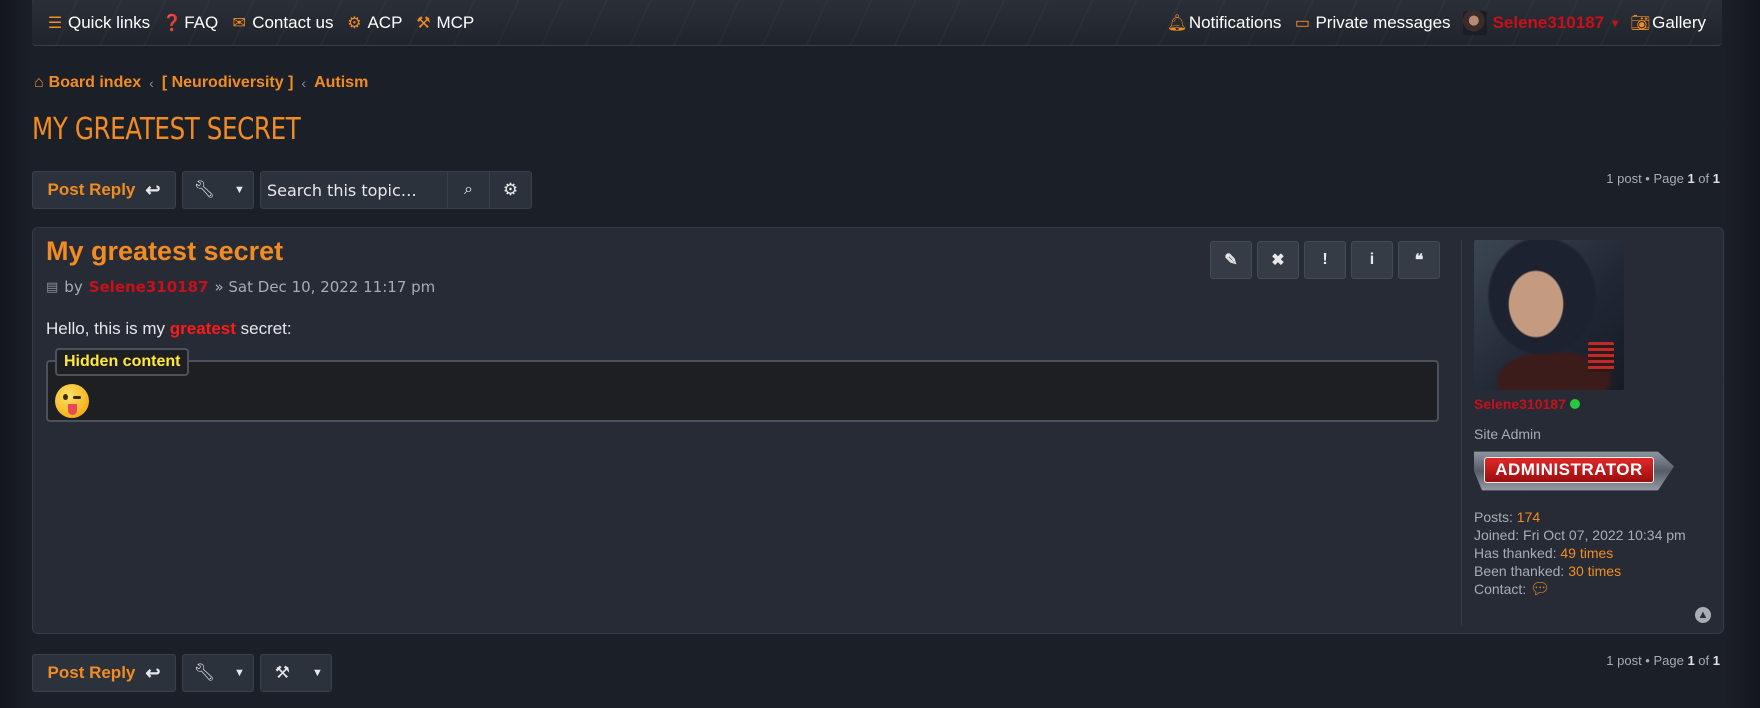 Image resolution: width=1760 pixels, height=708 pixels. I want to click on contact-bubble-icon: 💬︎, so click(1540, 589).